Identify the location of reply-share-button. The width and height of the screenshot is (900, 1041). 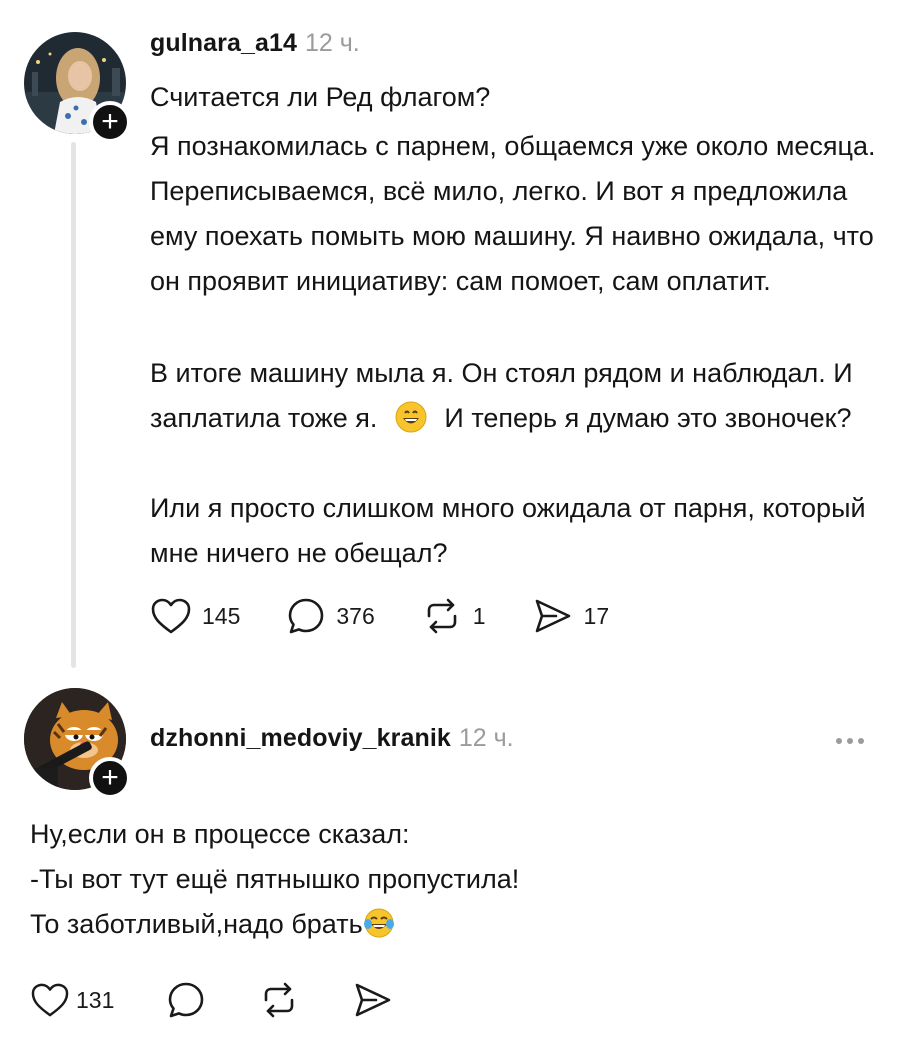
(373, 1000).